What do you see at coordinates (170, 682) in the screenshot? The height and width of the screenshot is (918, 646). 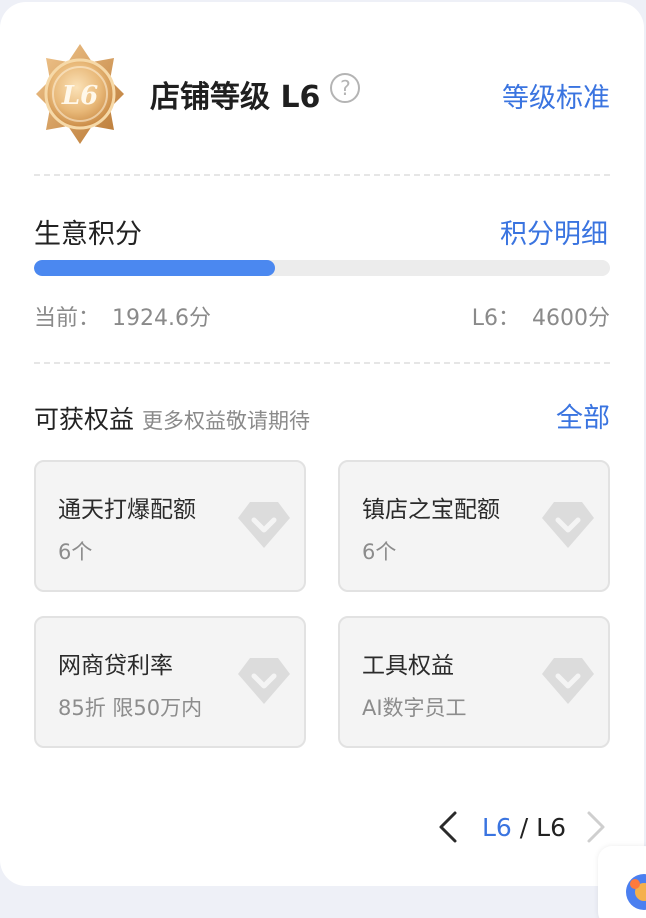 I see `benefit-tile: 网商贷利率 85折 限50万内` at bounding box center [170, 682].